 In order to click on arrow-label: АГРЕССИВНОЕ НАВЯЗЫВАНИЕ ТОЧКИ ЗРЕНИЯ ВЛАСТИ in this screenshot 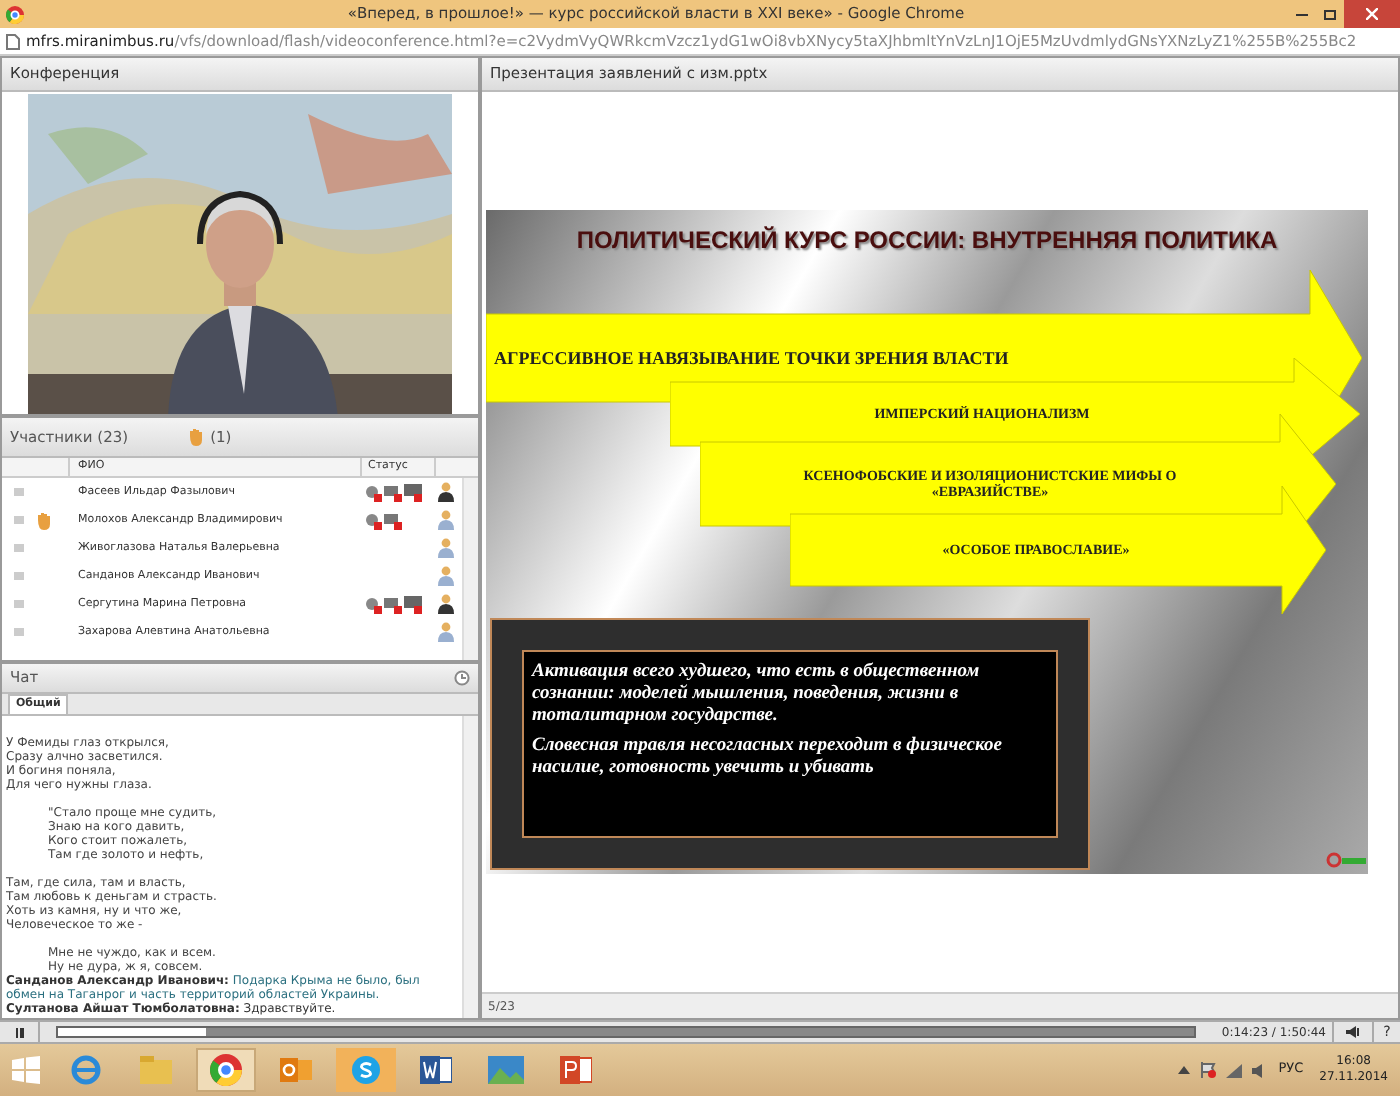, I will do `click(751, 358)`.